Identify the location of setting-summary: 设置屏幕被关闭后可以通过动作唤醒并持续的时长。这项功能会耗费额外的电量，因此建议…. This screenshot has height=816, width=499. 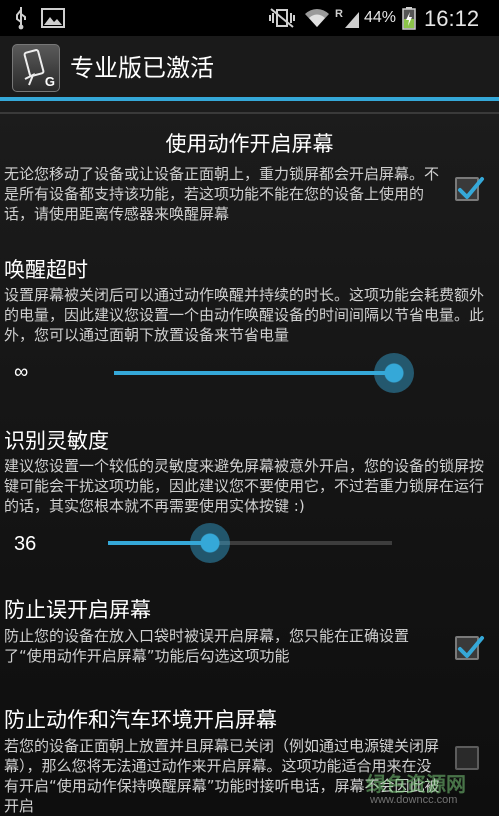
(244, 315).